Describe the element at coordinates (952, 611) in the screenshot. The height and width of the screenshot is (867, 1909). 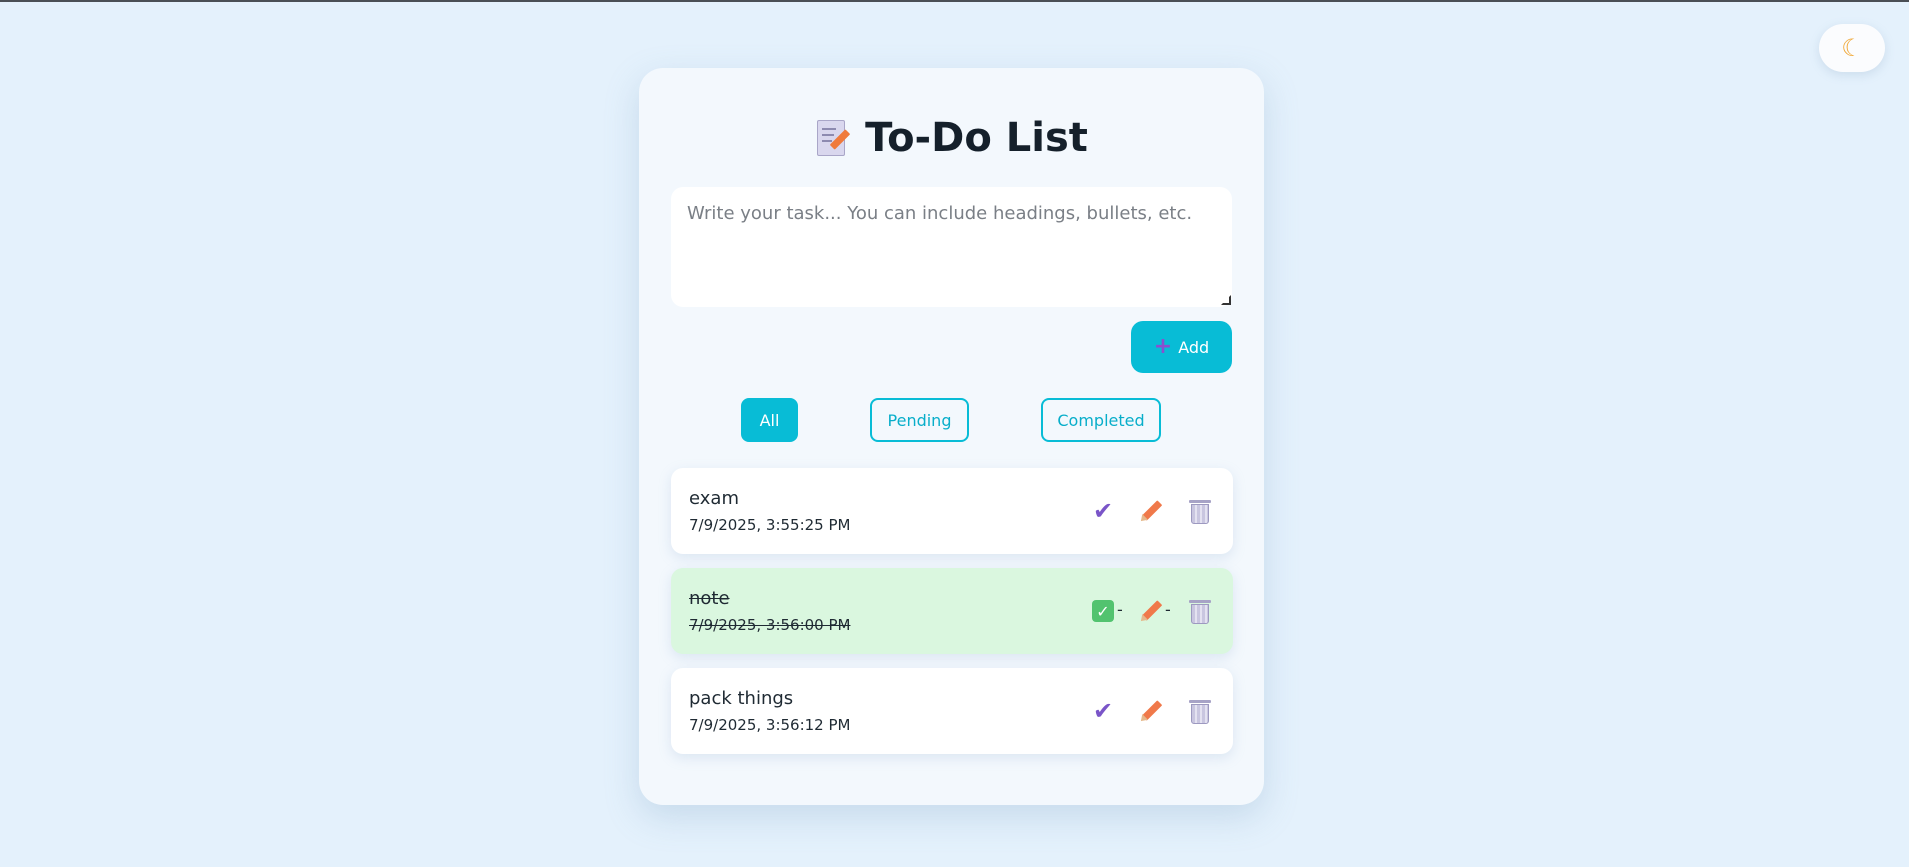
I see `task-item-completed: note 7/9/2025, 3:56:00 PM ✓ - -` at that location.